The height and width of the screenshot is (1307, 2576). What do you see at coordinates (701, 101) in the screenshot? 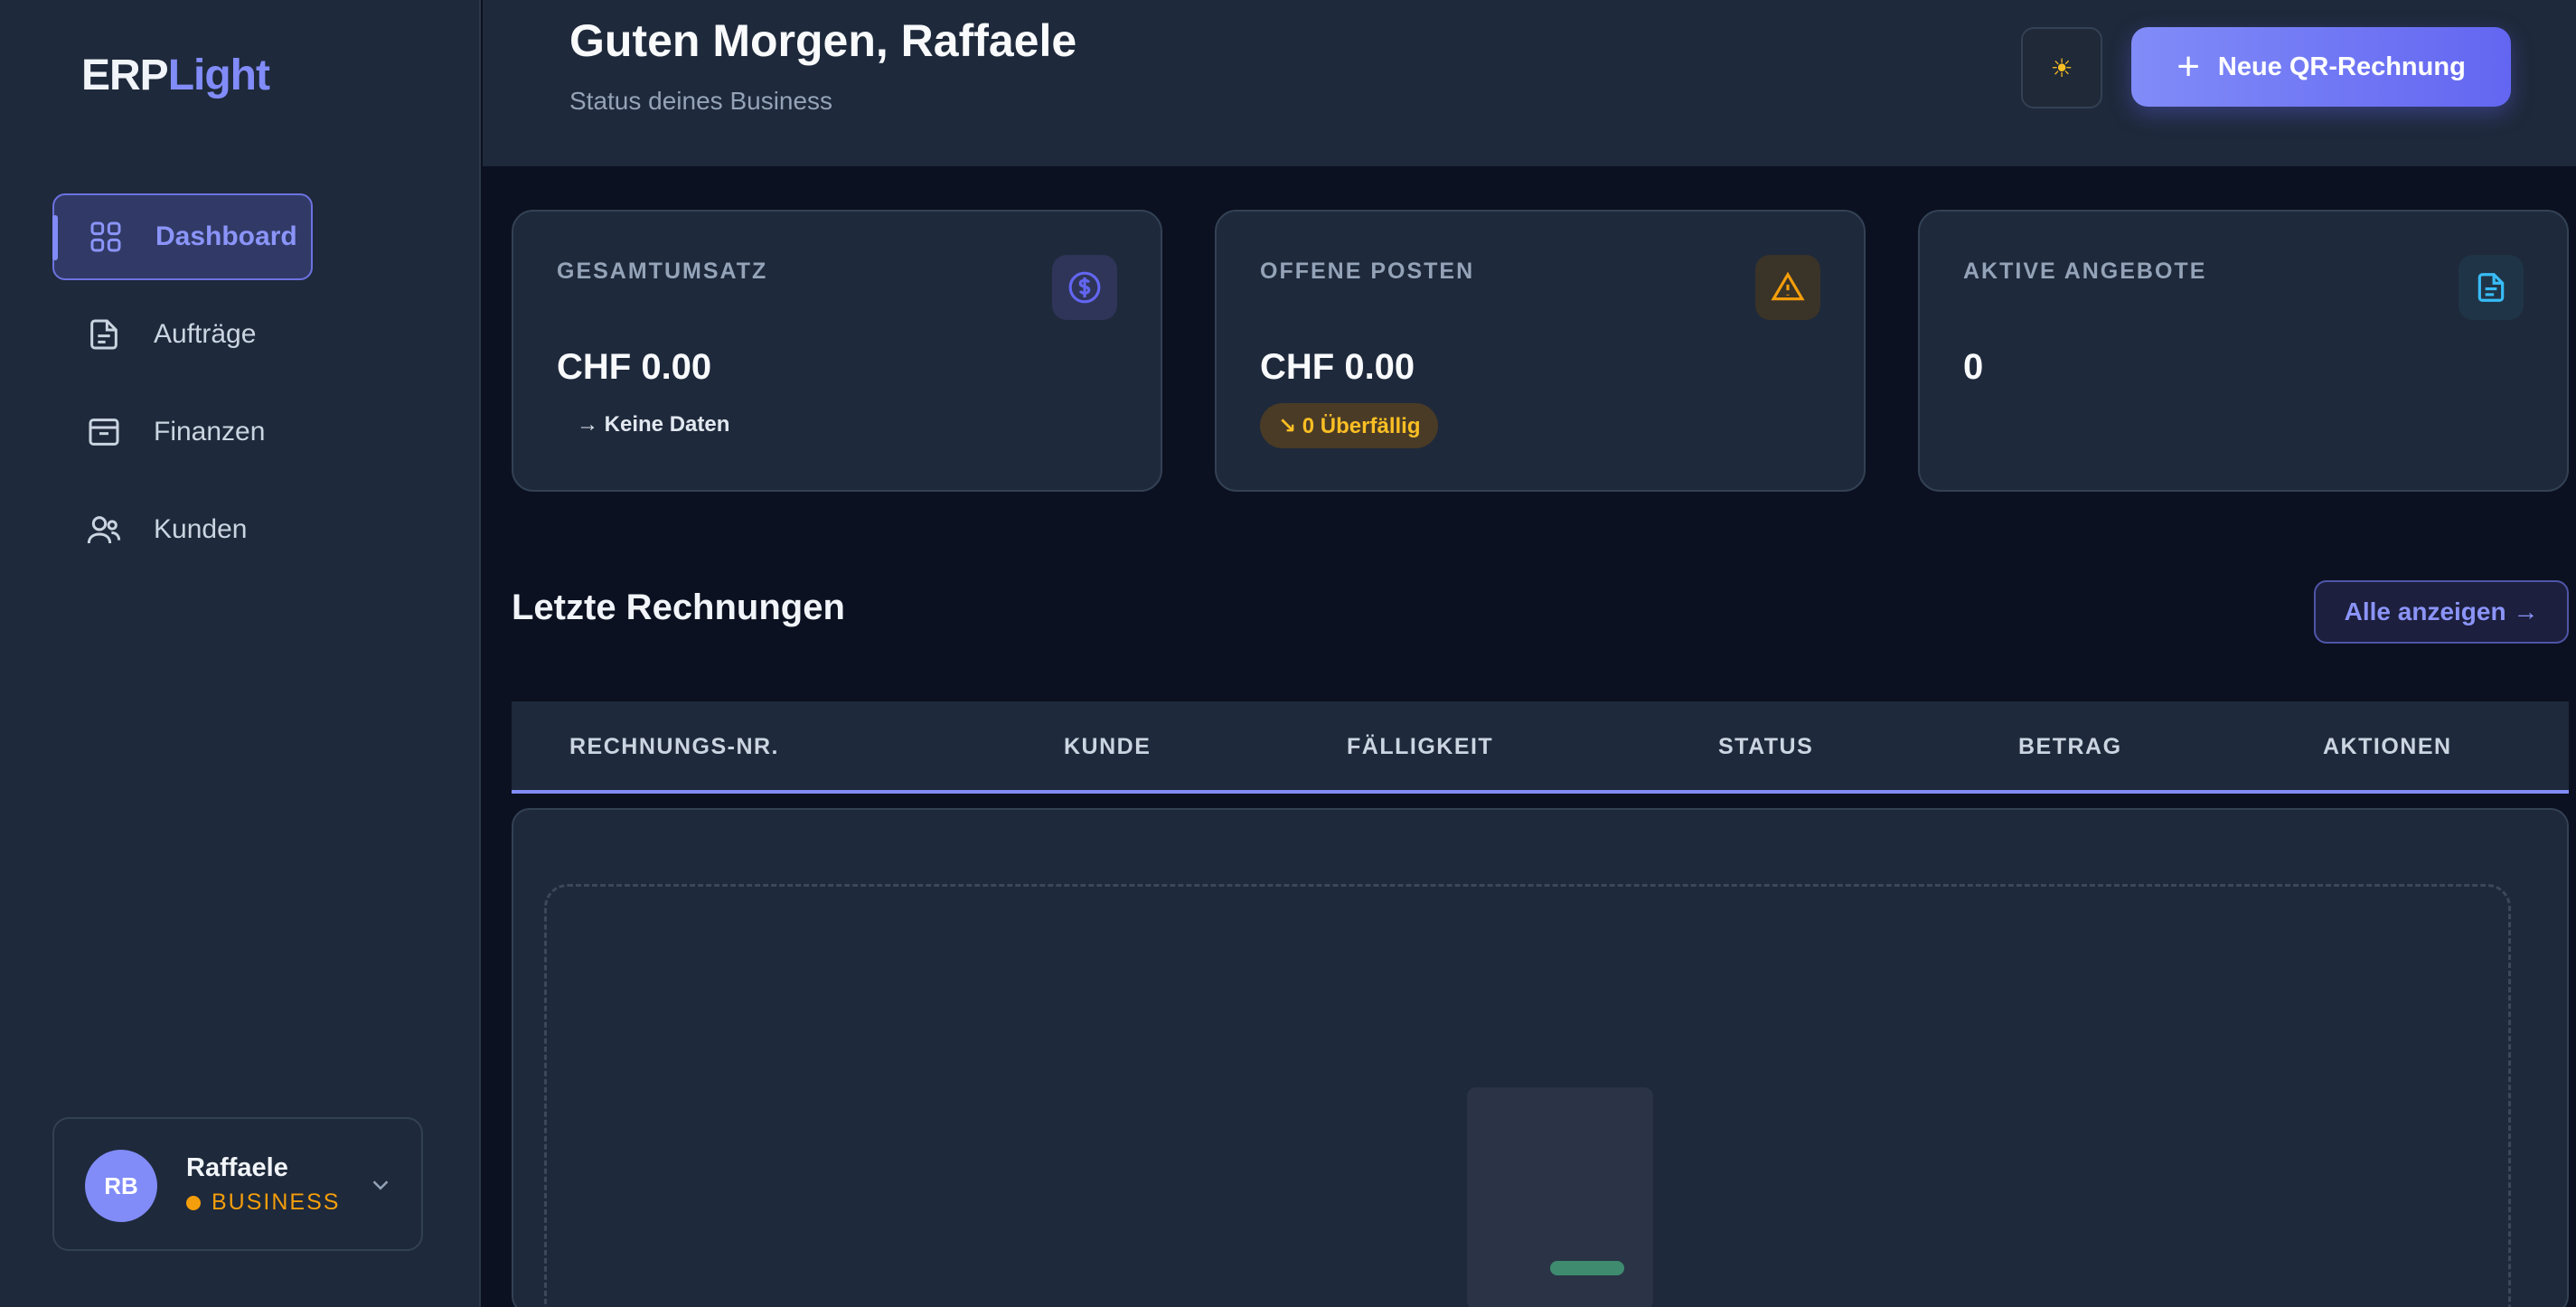
I see `page-subtitle: Status deines Business` at bounding box center [701, 101].